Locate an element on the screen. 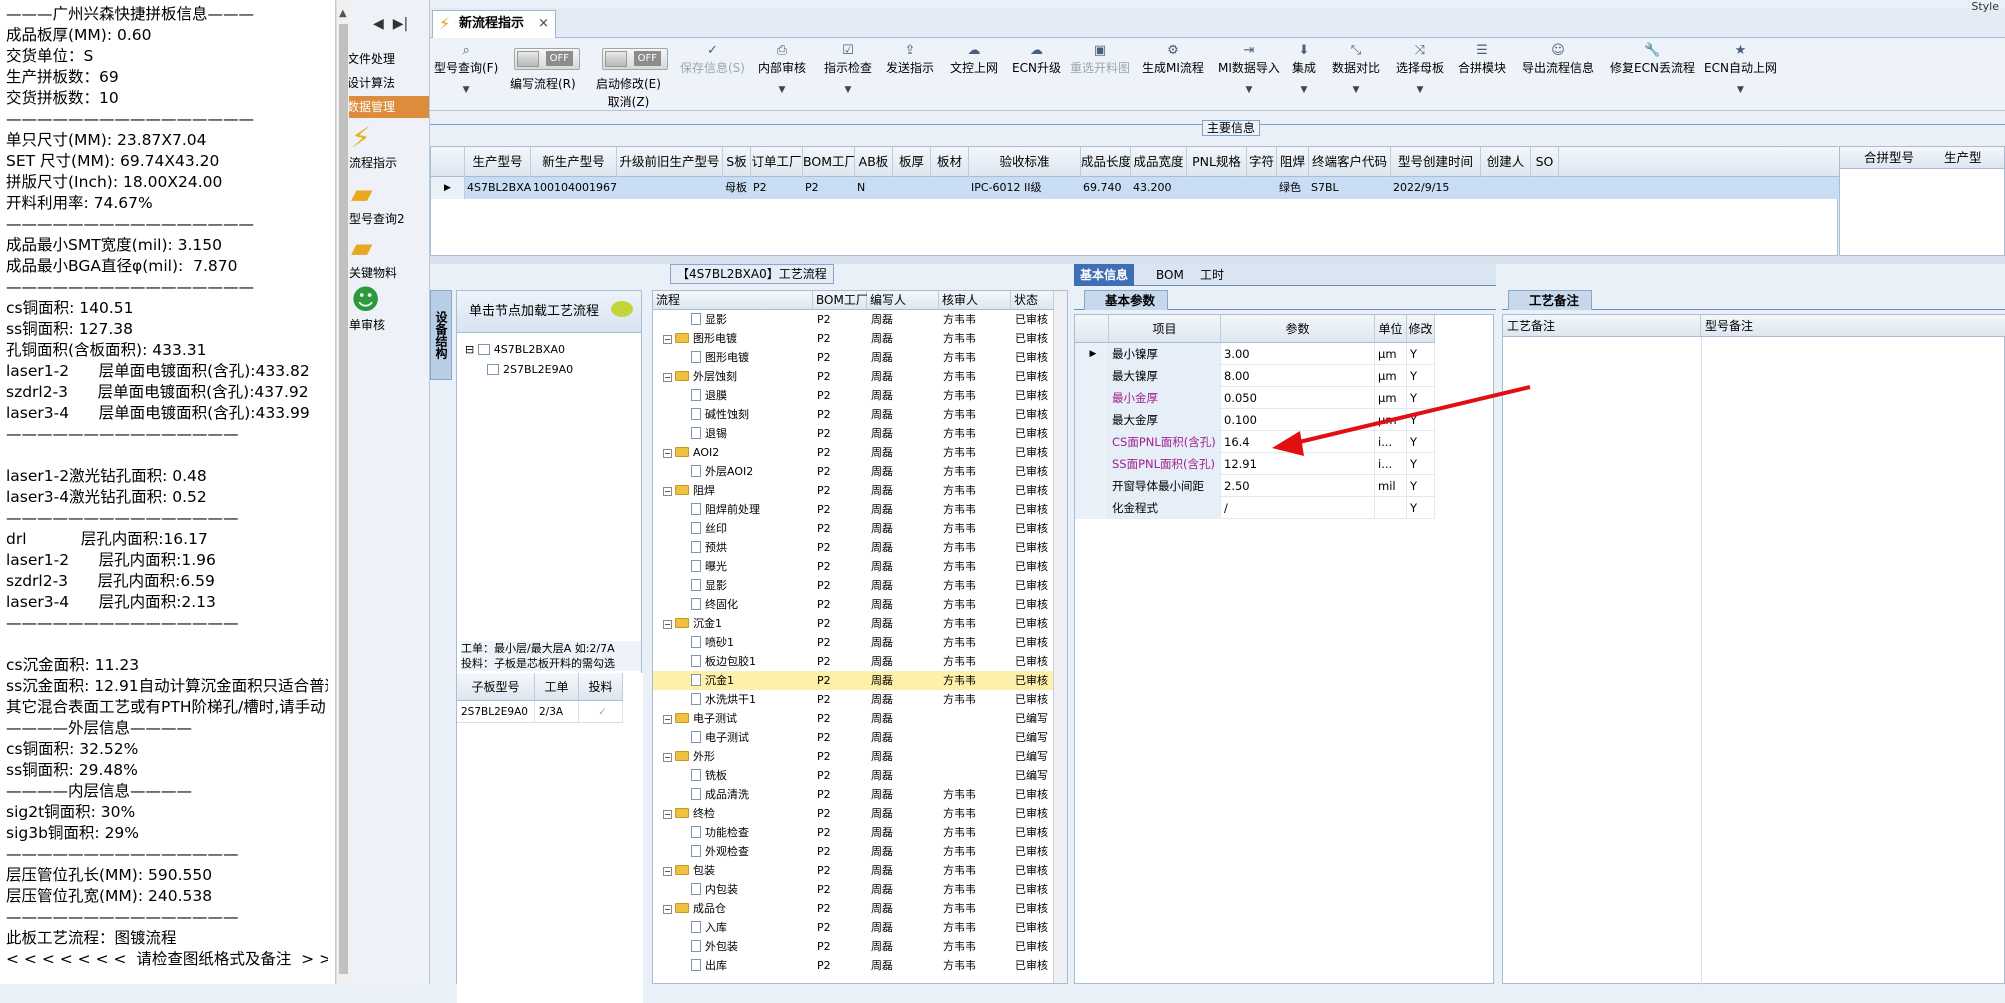 This screenshot has height=1003, width=2005. column-header: 新生产型号 is located at coordinates (574, 162).